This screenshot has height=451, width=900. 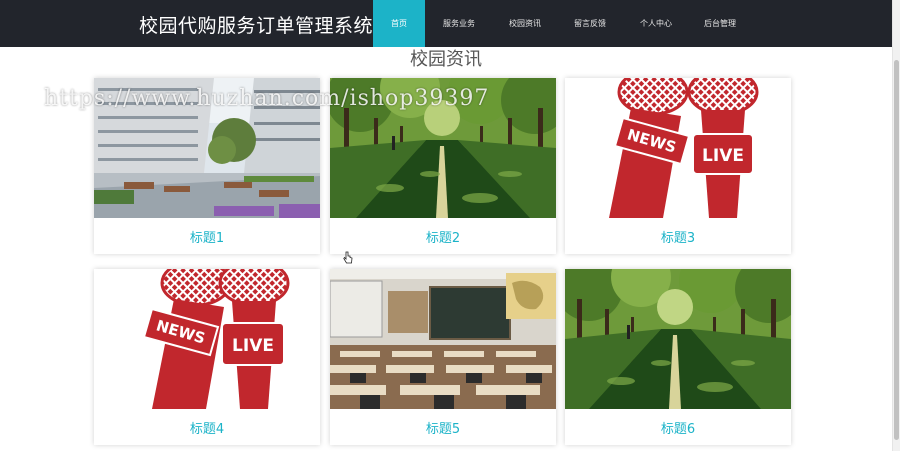 What do you see at coordinates (459, 23) in the screenshot?
I see `nav-services: 服务业务` at bounding box center [459, 23].